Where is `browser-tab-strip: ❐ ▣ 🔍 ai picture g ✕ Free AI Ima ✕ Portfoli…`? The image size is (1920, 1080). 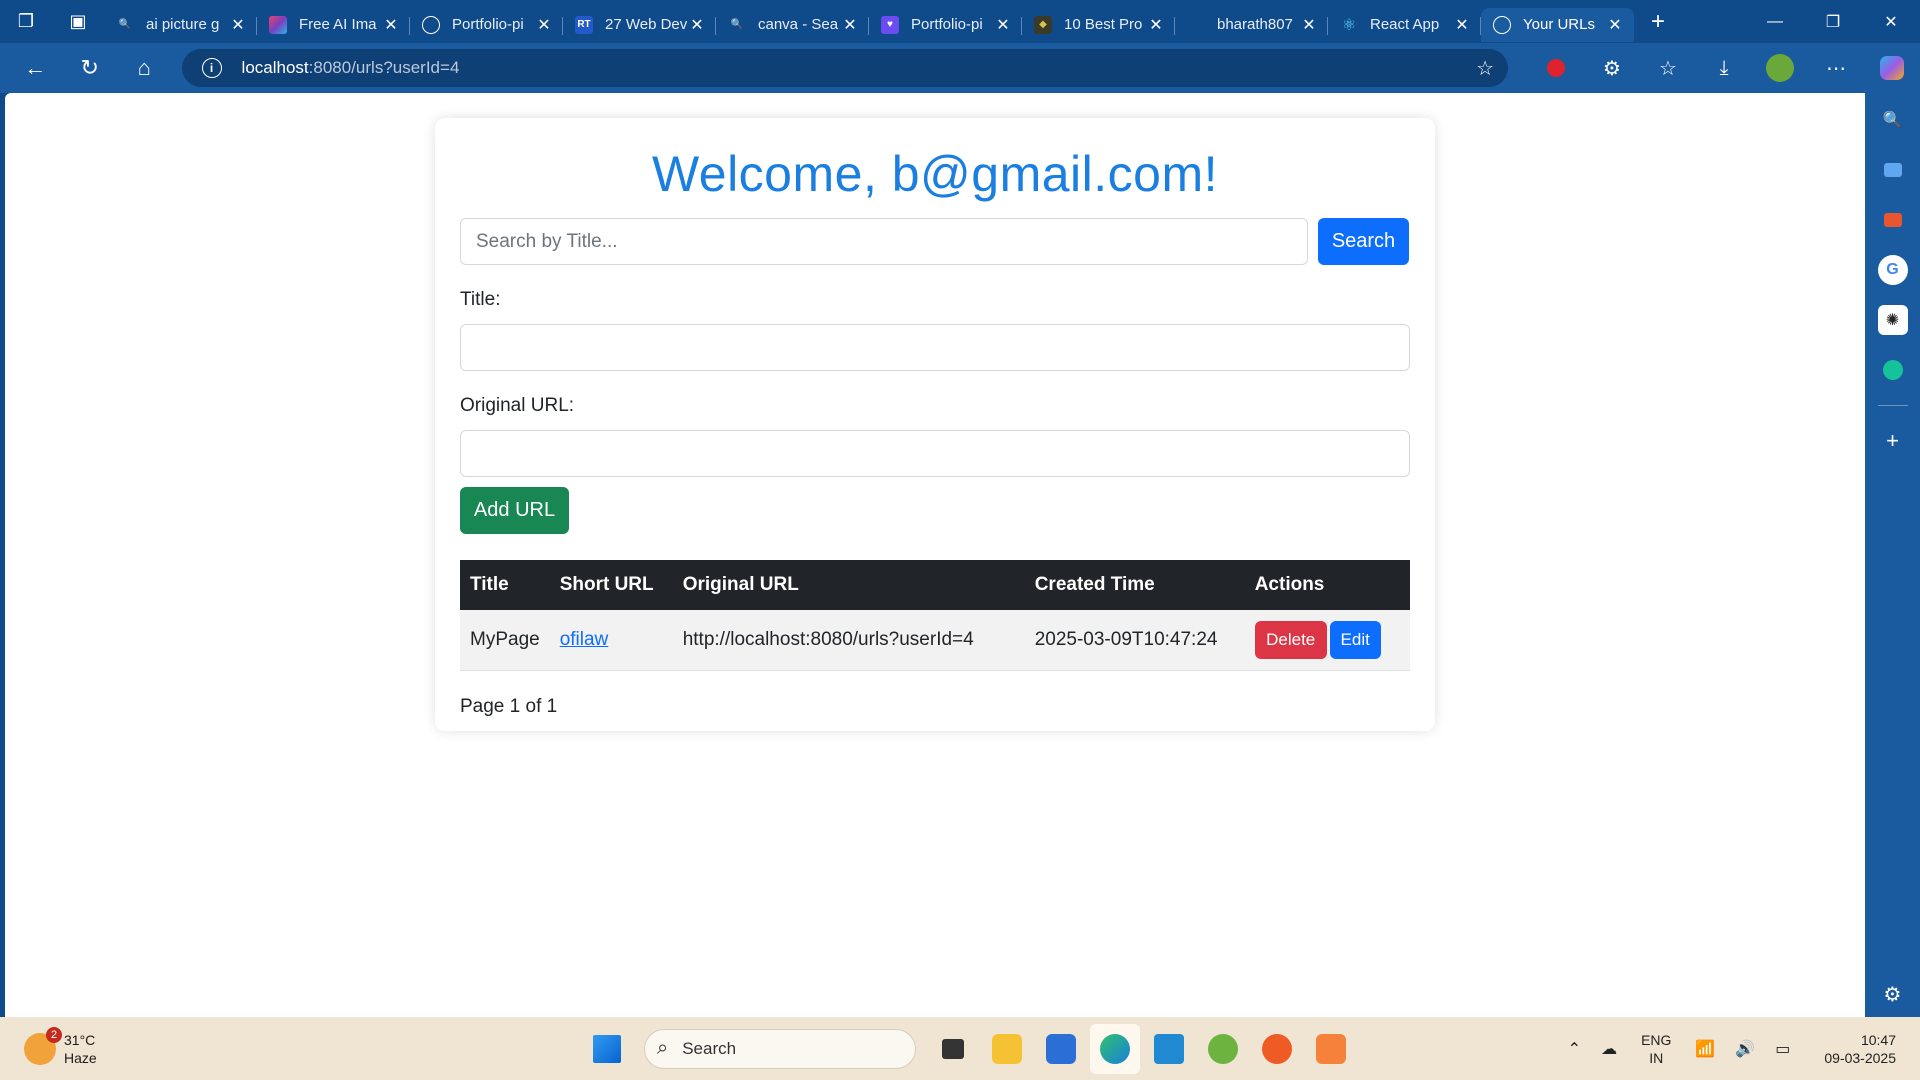
browser-tab-strip: ❐ ▣ 🔍 ai picture g ✕ Free AI Ima ✕ Portfoli… is located at coordinates (960, 21).